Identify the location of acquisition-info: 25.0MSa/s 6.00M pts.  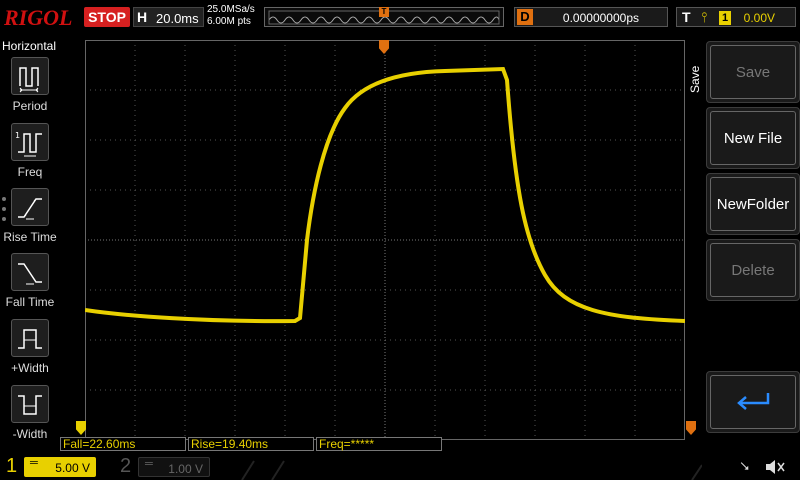
(235, 18).